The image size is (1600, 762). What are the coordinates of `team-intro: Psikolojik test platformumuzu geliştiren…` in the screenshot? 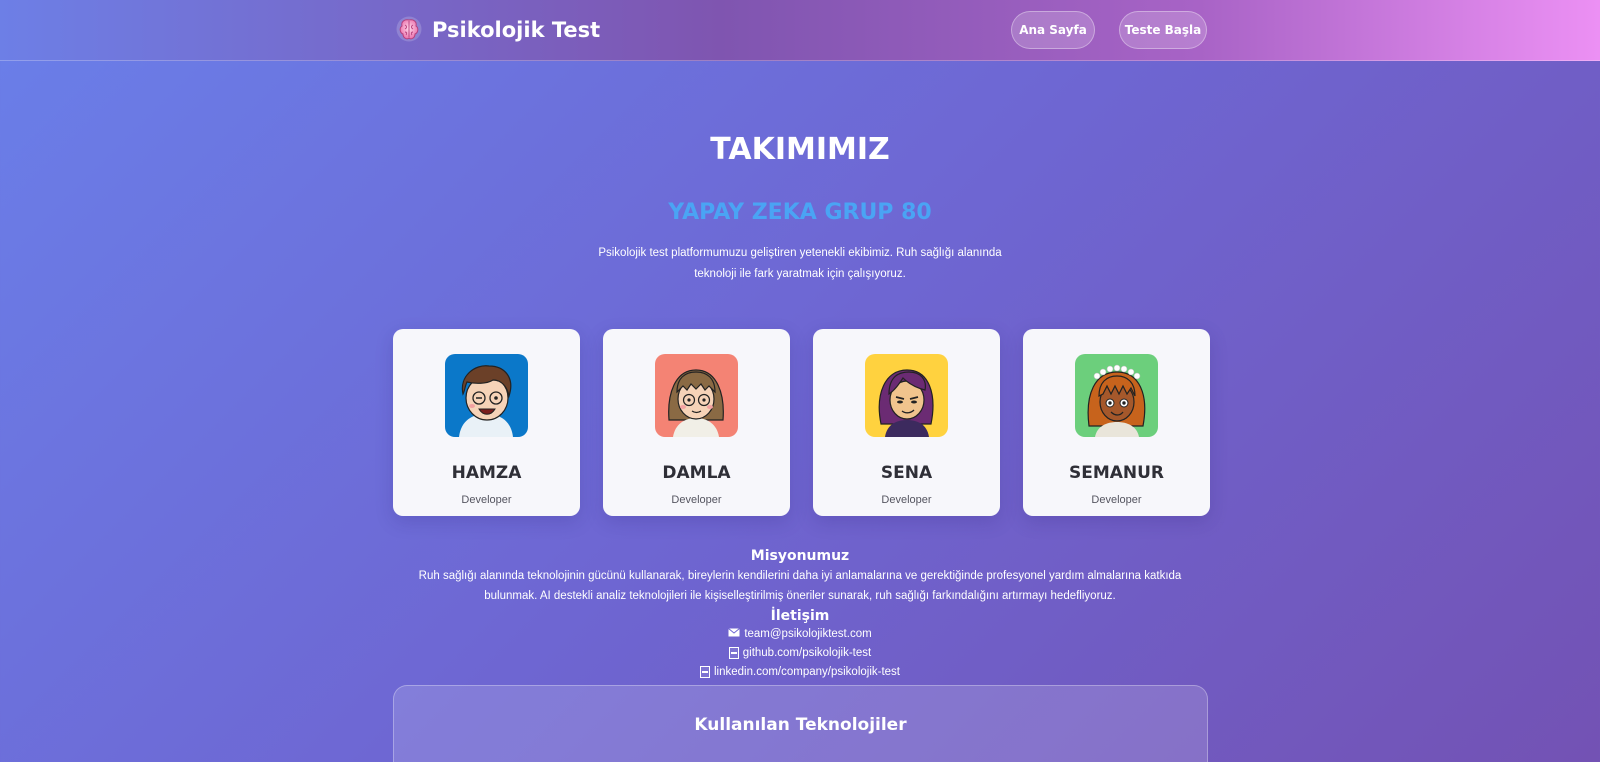 It's located at (800, 263).